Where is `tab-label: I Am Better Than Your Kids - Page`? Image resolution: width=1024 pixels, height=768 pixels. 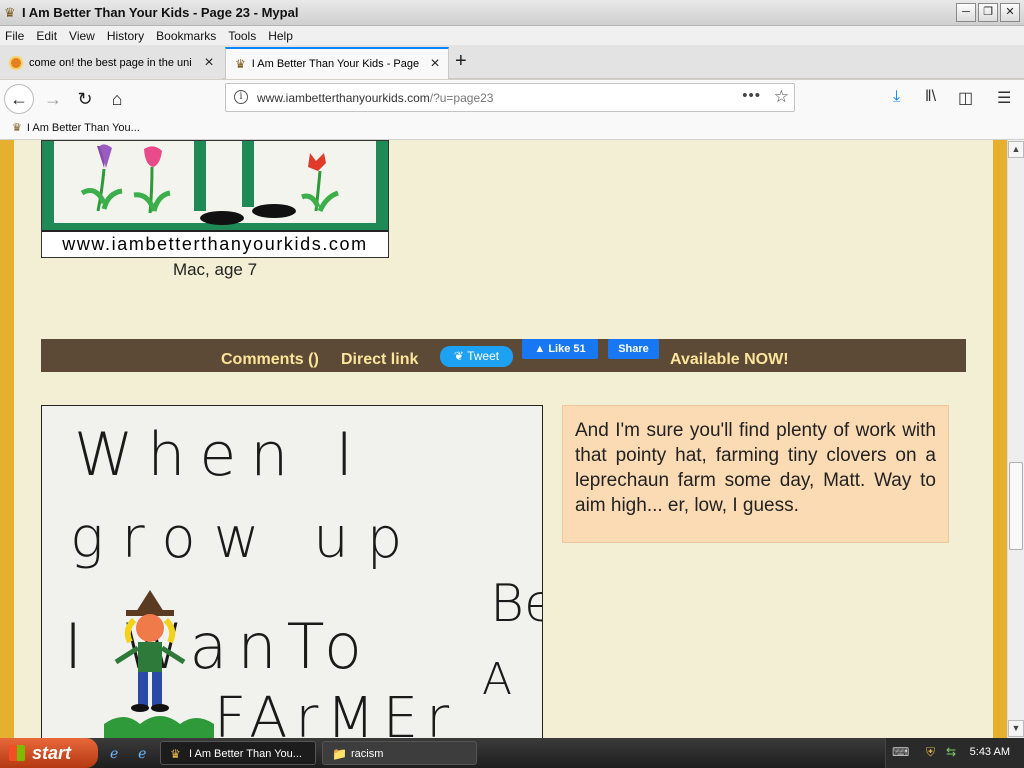 tab-label: I Am Better Than Your Kids - Page is located at coordinates (335, 64).